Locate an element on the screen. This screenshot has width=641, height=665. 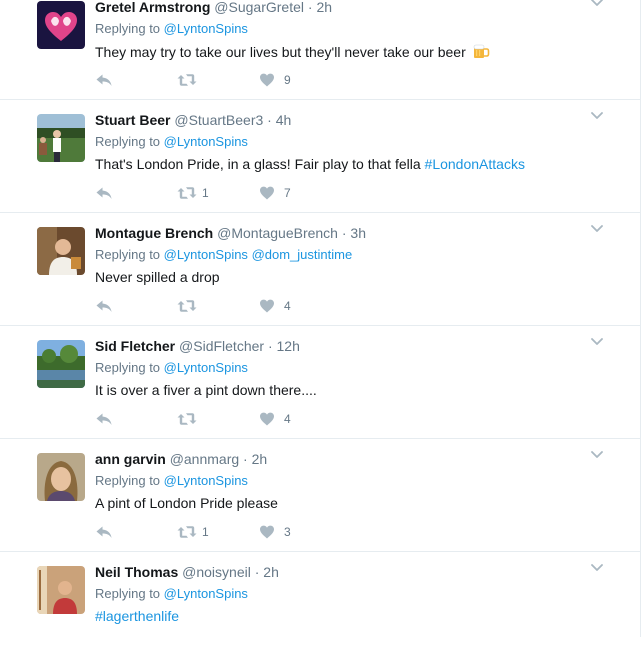
replying-to: Replying to @LyntonSpins @dom_justintime is located at coordinates (223, 255).